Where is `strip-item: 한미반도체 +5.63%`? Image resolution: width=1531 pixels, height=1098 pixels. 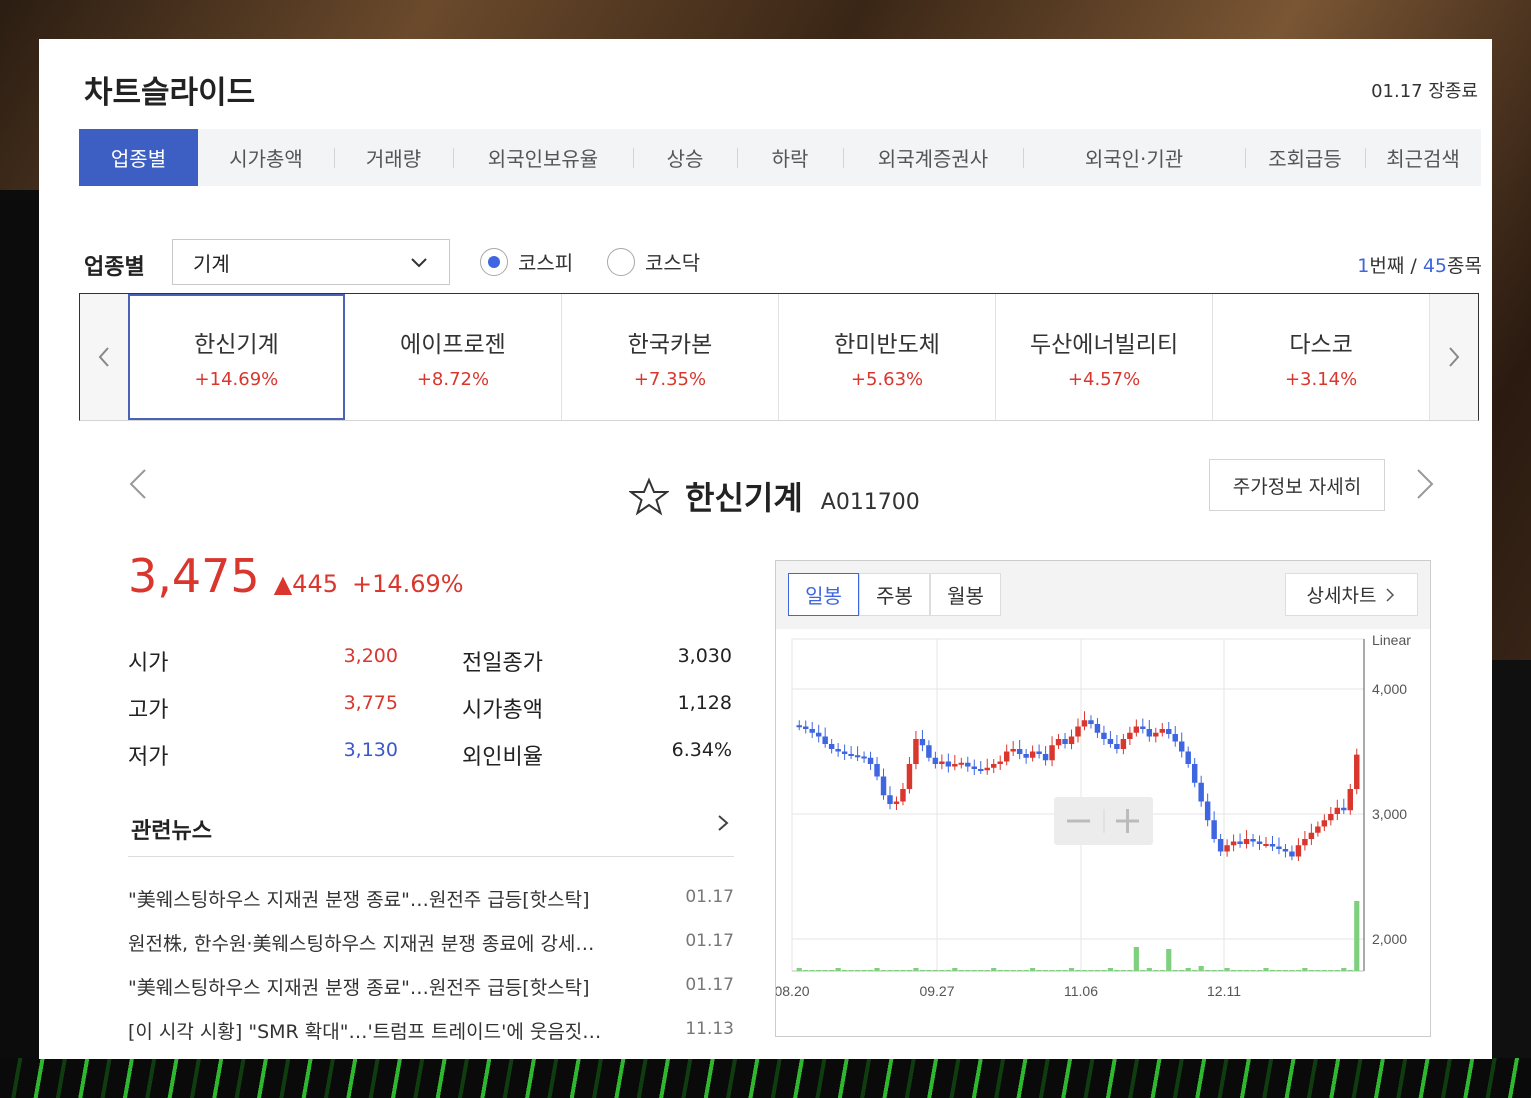
strip-item: 한미반도체 +5.63% is located at coordinates (888, 357).